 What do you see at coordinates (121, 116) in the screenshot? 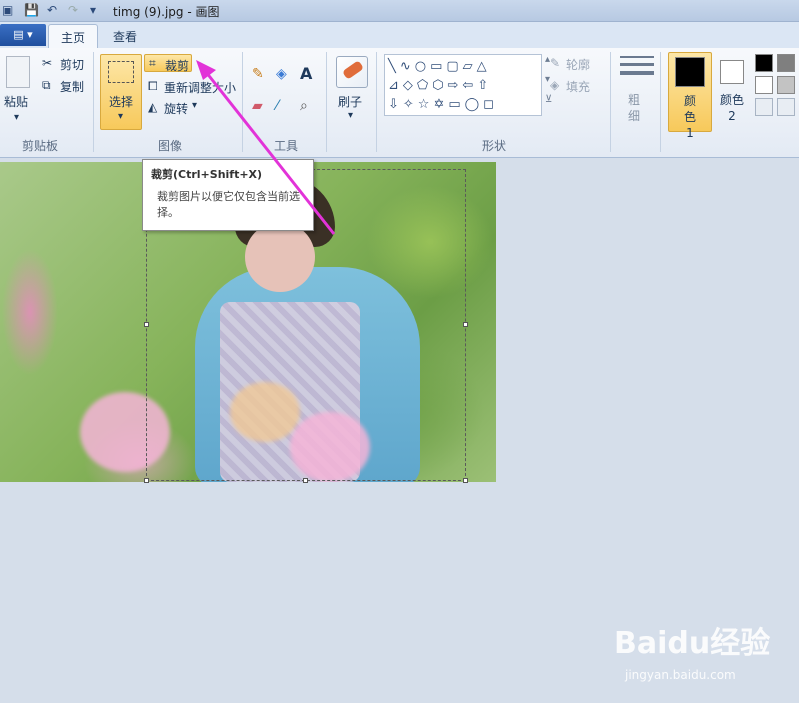
I see `select-dropdown-icon: ▾` at bounding box center [121, 116].